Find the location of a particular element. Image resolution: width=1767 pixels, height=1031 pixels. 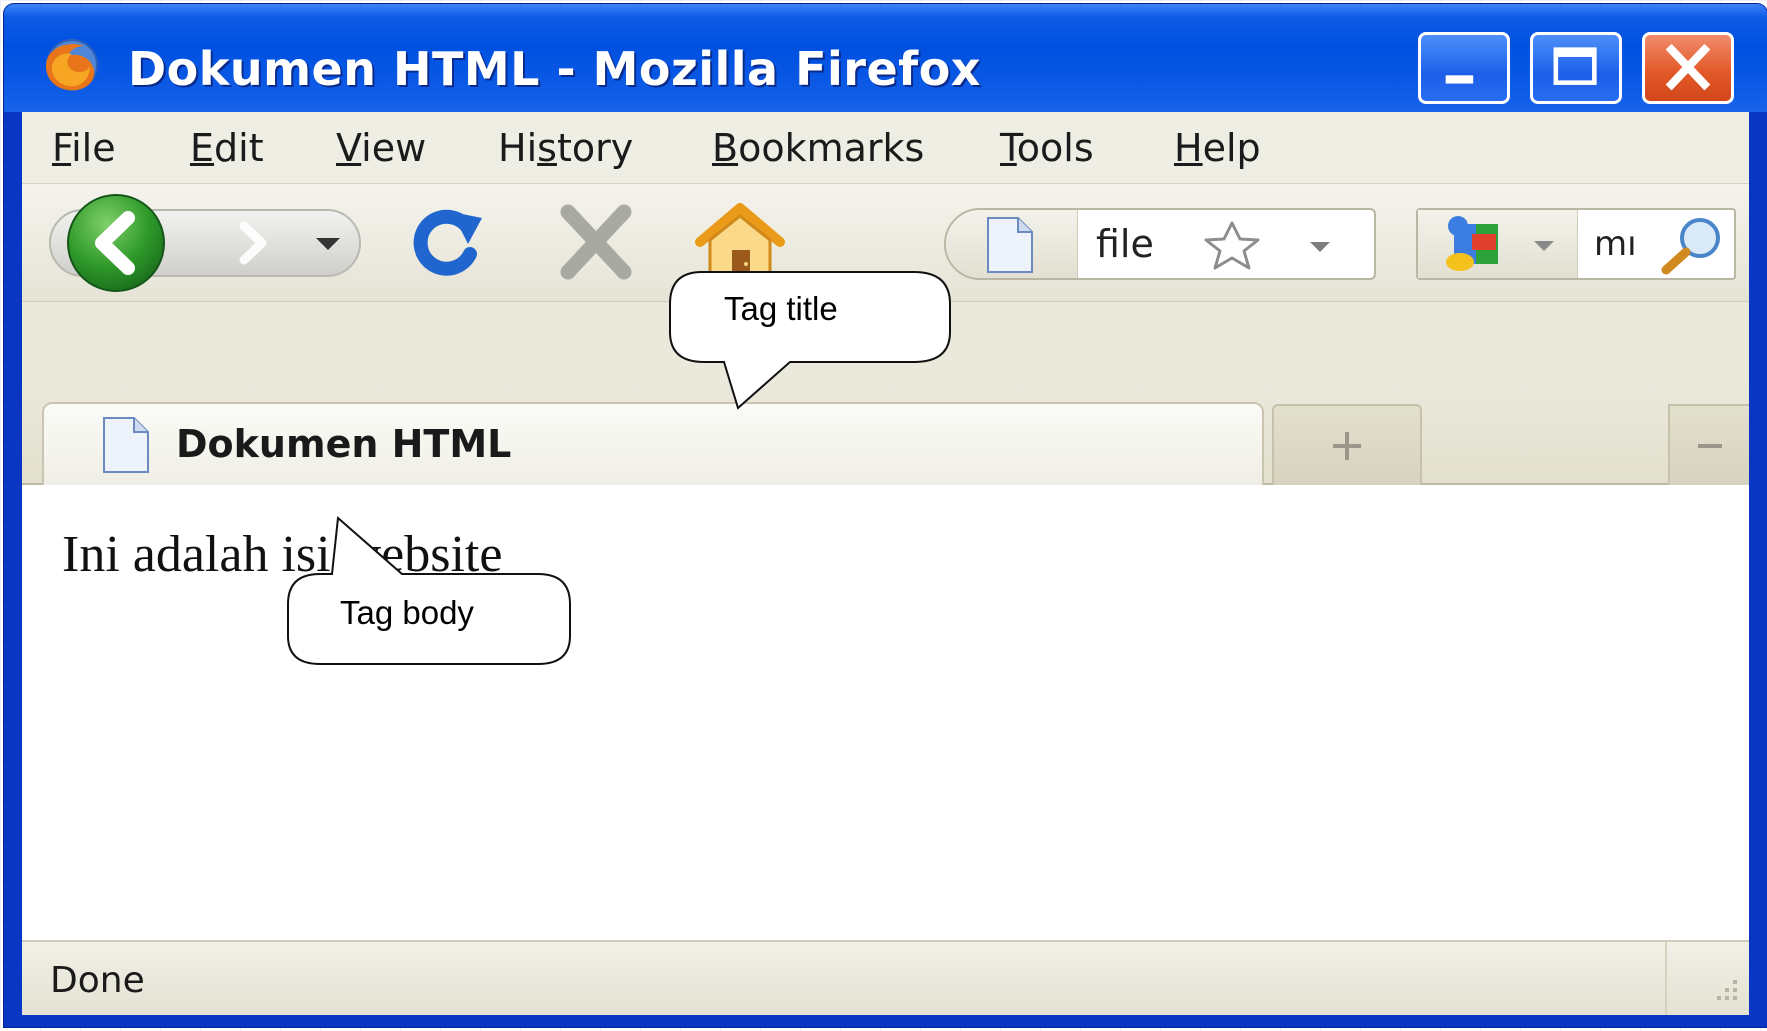

grip-icon is located at coordinates (1727, 990).